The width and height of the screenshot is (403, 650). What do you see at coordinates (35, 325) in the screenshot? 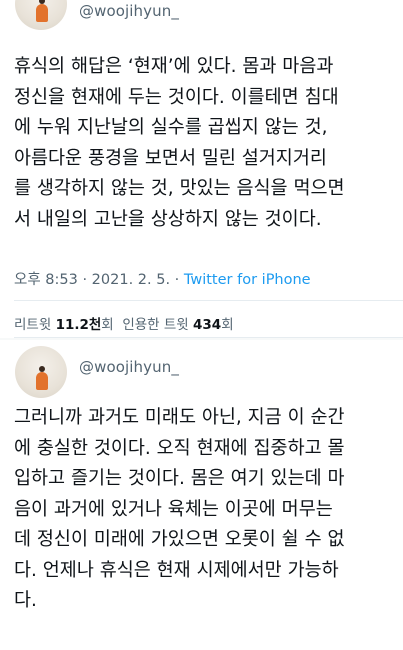
I see `retweet-label: 리트윗` at bounding box center [35, 325].